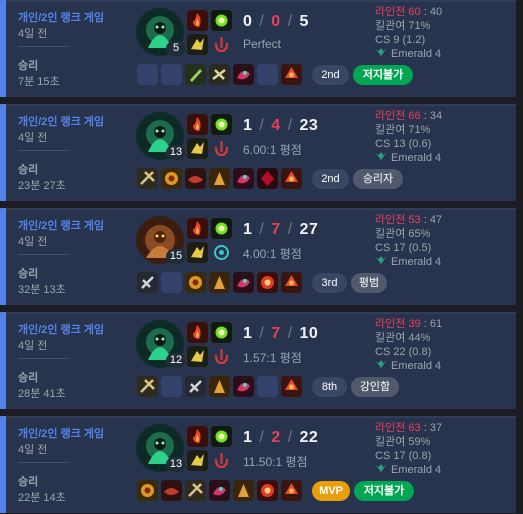  What do you see at coordinates (375, 387) in the screenshot?
I see `achievement-badge: 강인함` at bounding box center [375, 387].